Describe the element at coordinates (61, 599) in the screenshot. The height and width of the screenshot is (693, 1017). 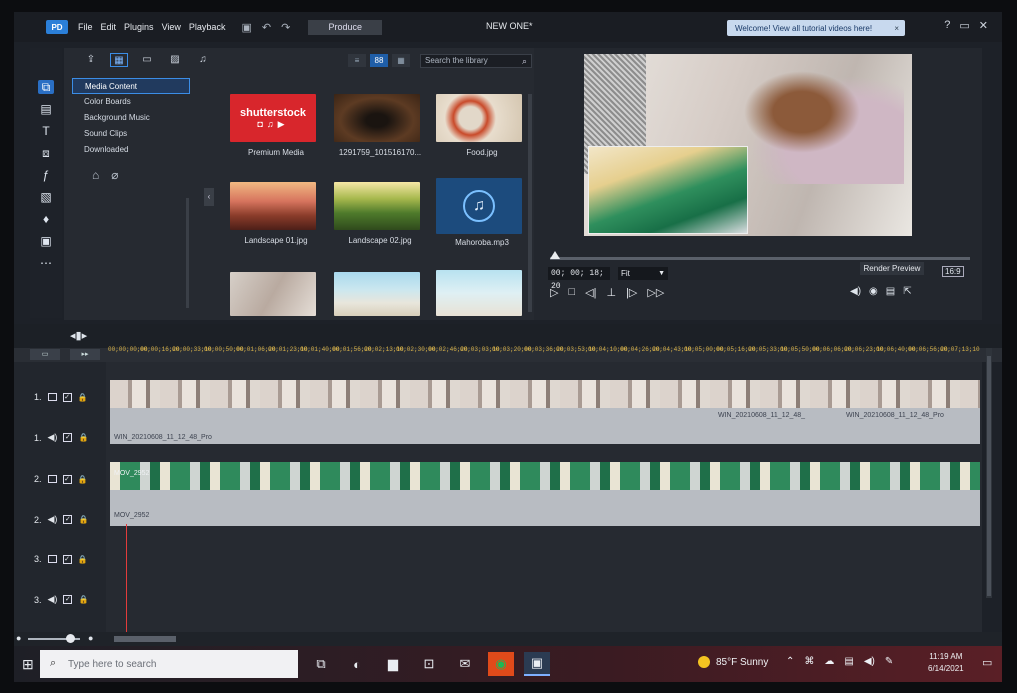
I see `track-header-audio-3: 3. ◀) ✓ 🔒` at that location.